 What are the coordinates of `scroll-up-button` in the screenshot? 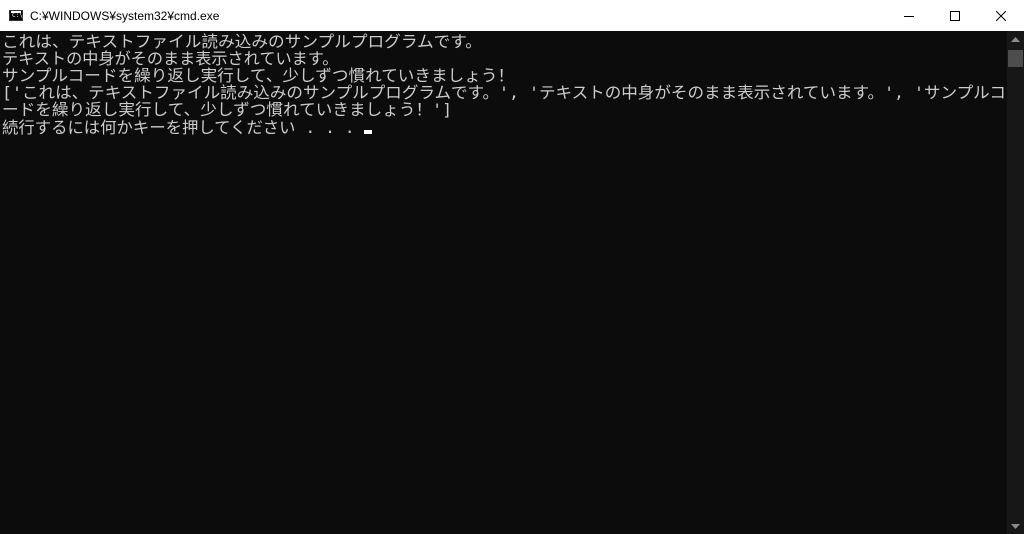 It's located at (1015, 39).